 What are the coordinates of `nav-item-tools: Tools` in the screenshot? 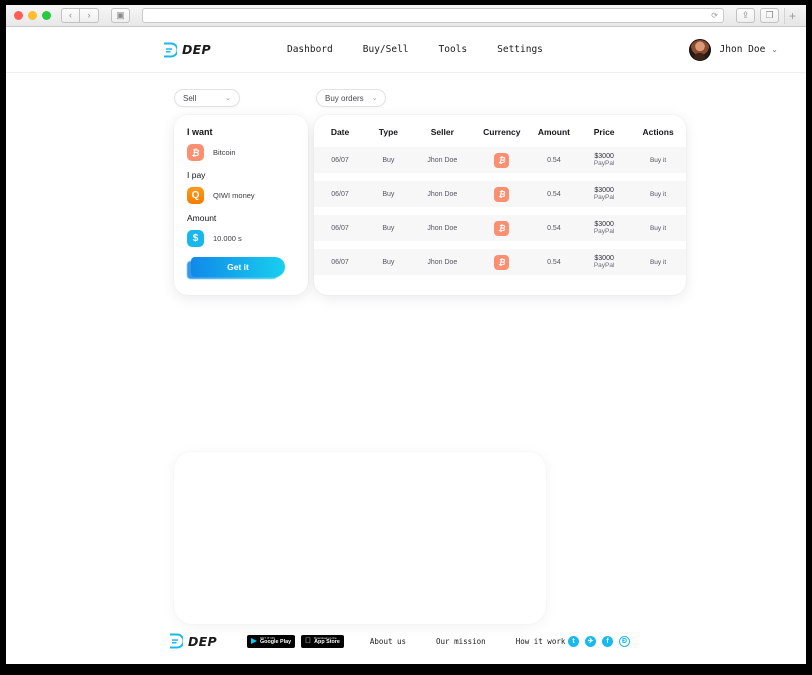 It's located at (453, 49).